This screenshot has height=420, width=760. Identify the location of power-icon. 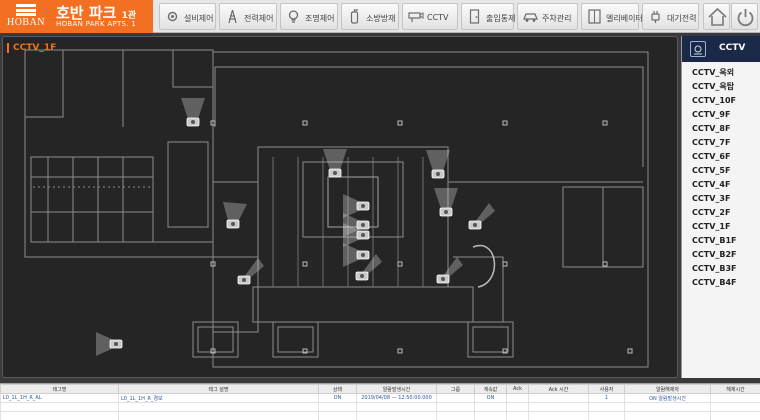
(745, 18).